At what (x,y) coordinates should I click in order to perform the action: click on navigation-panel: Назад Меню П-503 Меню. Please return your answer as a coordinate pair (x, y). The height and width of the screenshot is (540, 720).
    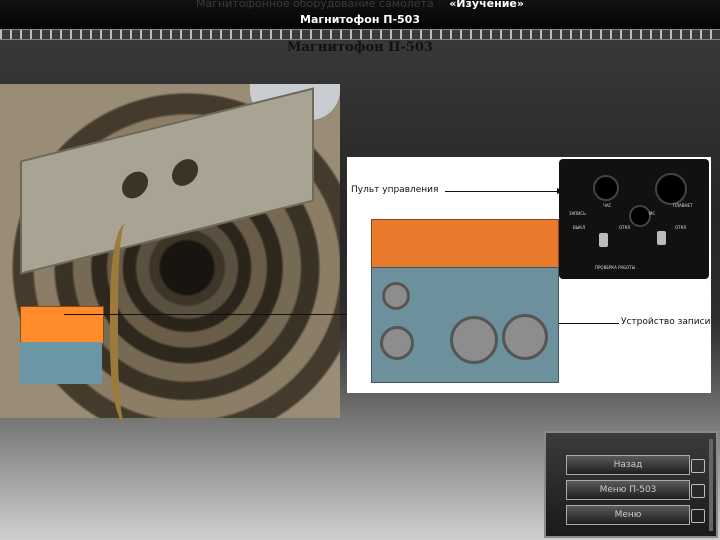
    Looking at the image, I should click on (631, 484).